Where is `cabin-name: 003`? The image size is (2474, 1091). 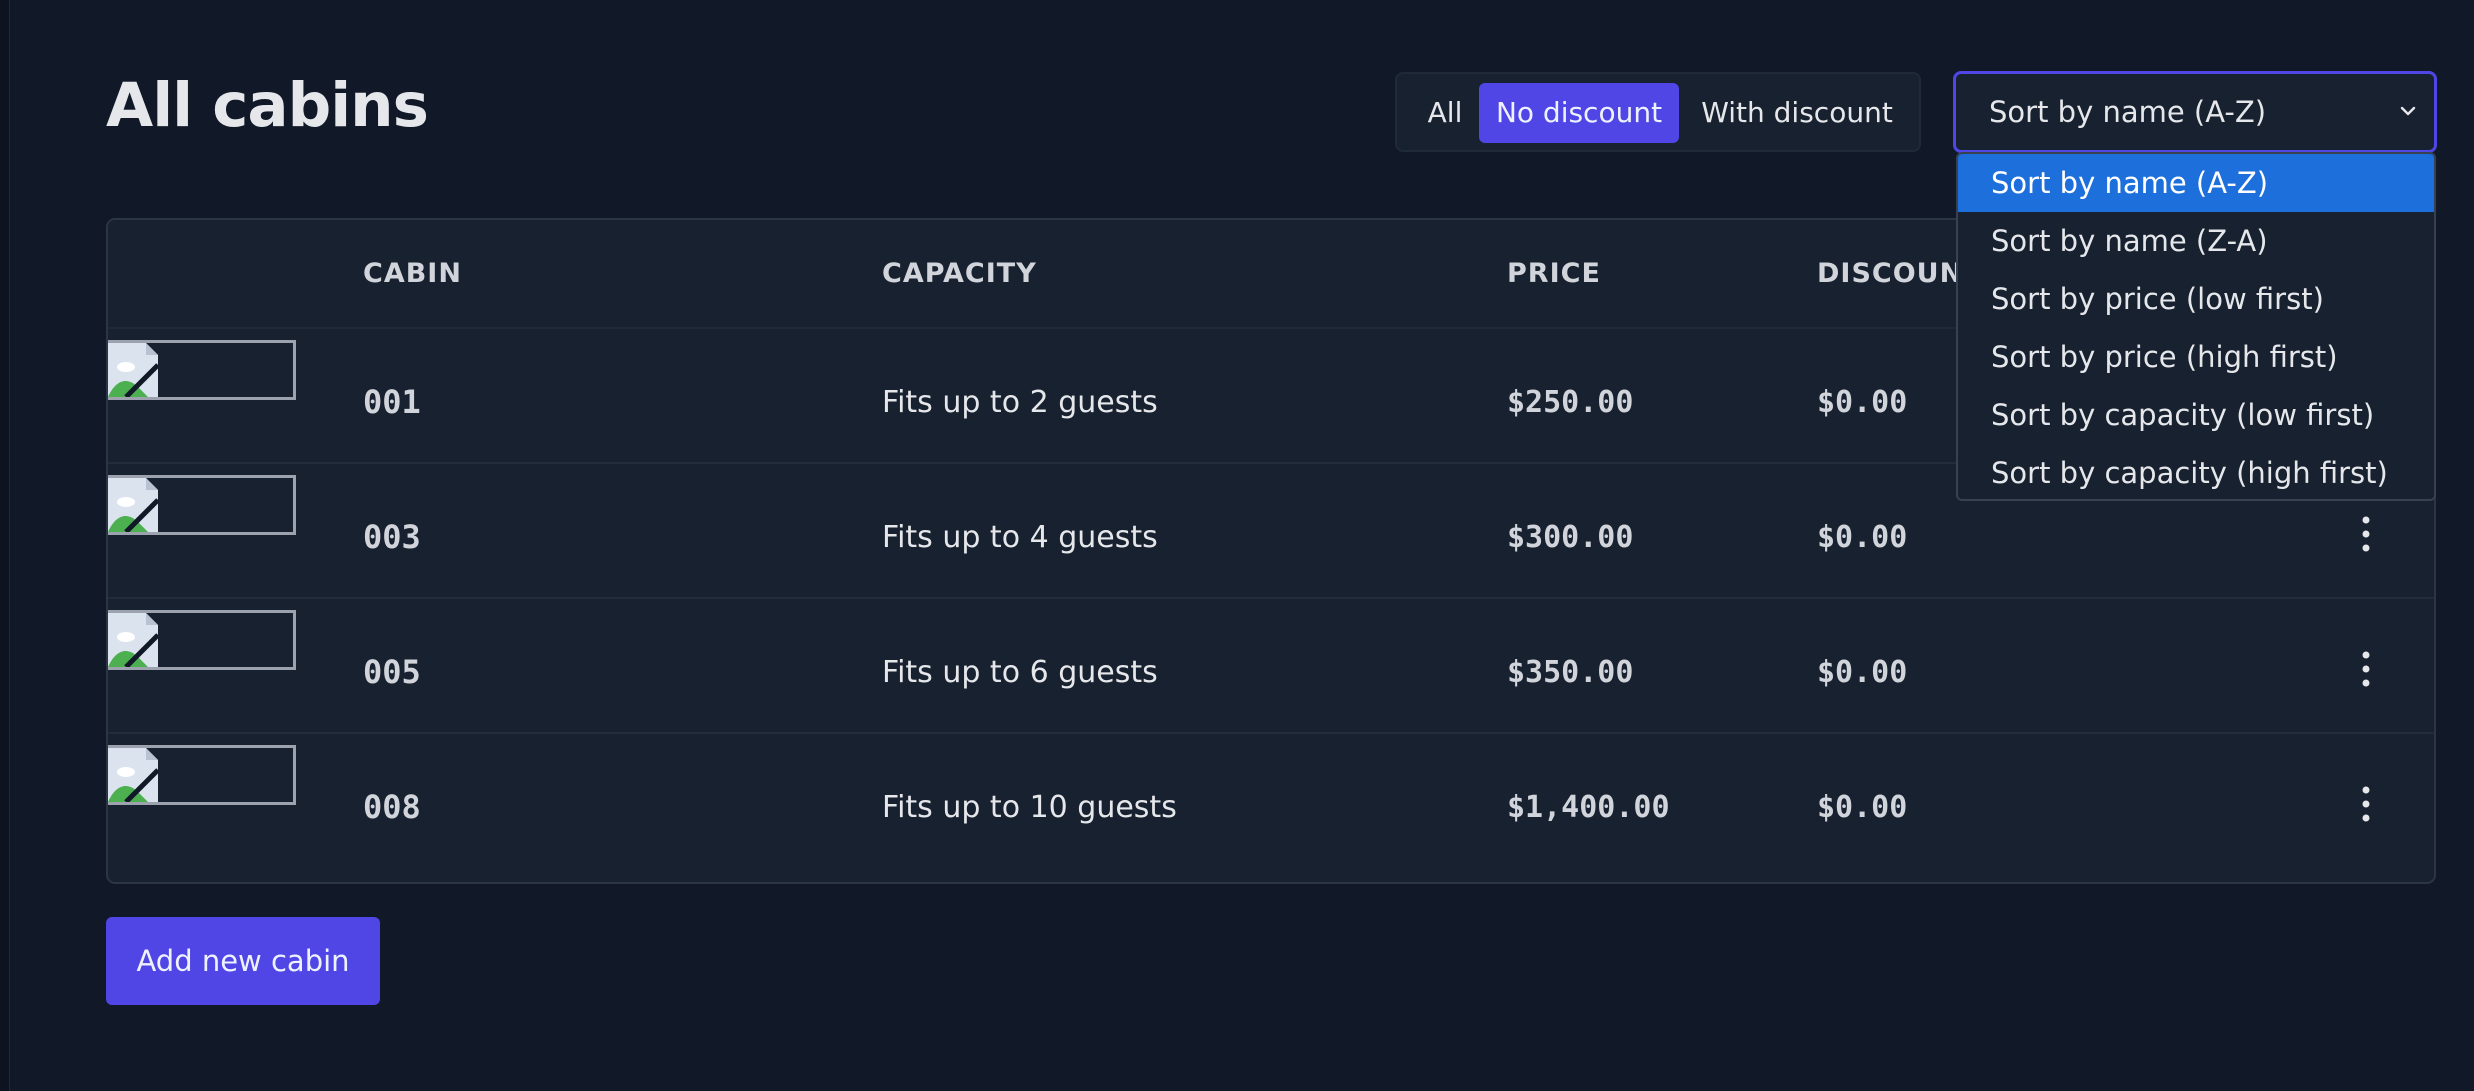 cabin-name: 003 is located at coordinates (392, 537).